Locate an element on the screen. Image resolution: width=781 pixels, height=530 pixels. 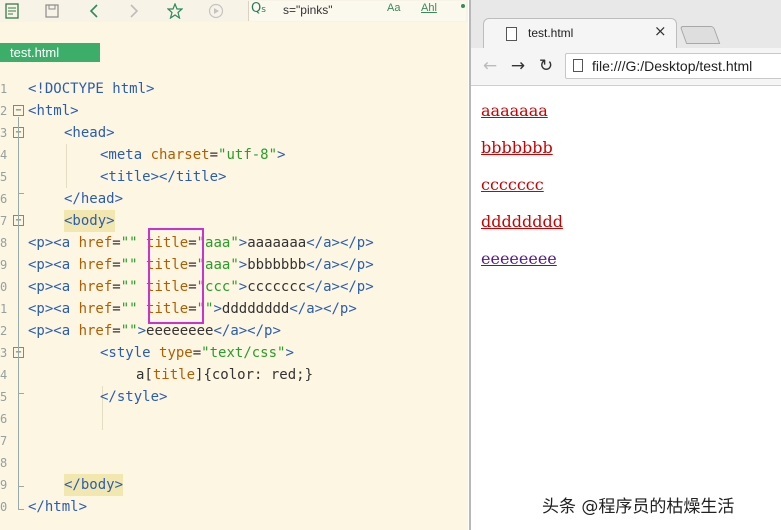
editor-toolbar: Qs s="pinks" Aa Ahl is located at coordinates (234, 11).